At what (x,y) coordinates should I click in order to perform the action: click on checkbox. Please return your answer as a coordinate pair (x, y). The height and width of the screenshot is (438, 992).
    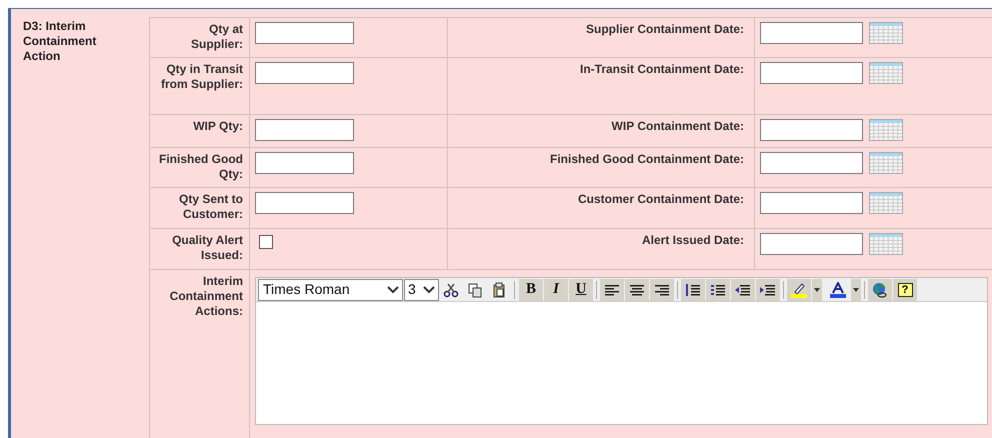
    Looking at the image, I should click on (266, 242).